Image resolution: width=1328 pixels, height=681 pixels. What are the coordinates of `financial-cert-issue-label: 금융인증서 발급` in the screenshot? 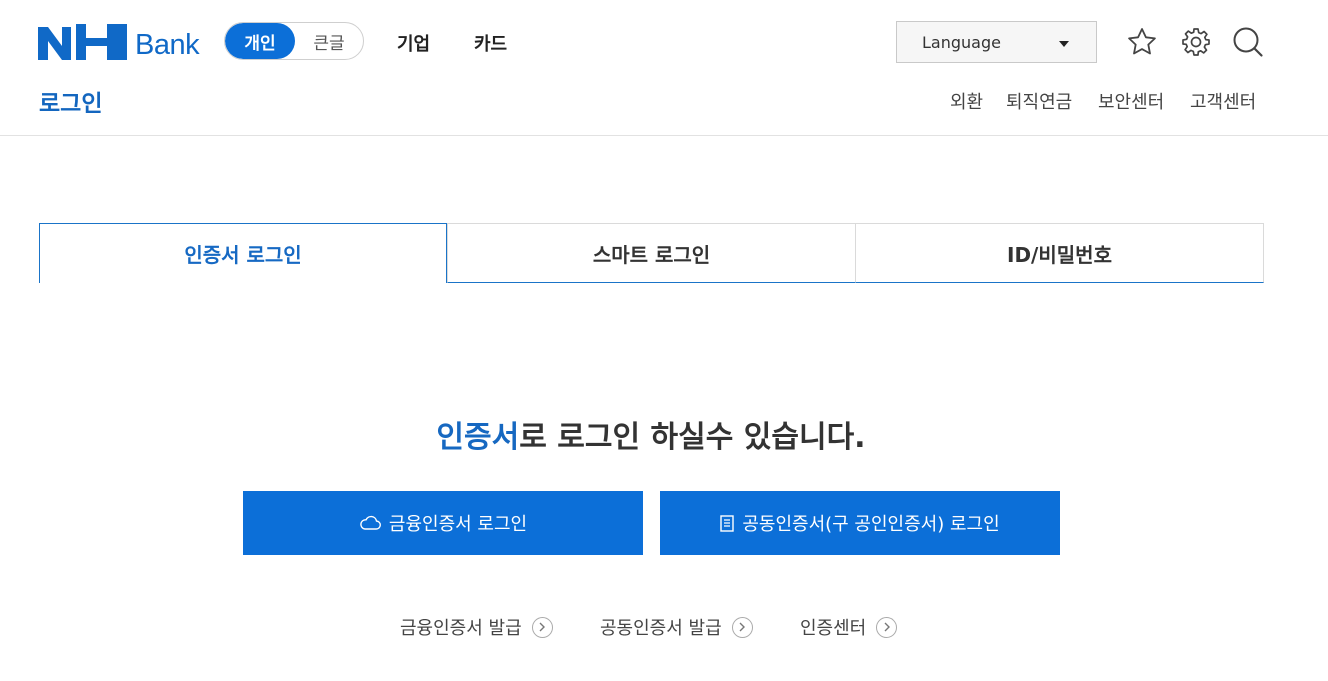 It's located at (461, 628).